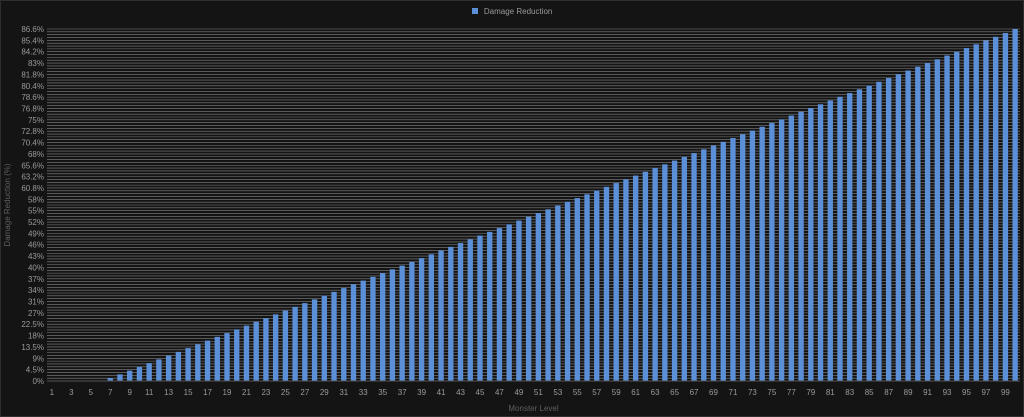 Image resolution: width=1024 pixels, height=417 pixels. What do you see at coordinates (713, 392) in the screenshot?
I see `x-tick-label: 69` at bounding box center [713, 392].